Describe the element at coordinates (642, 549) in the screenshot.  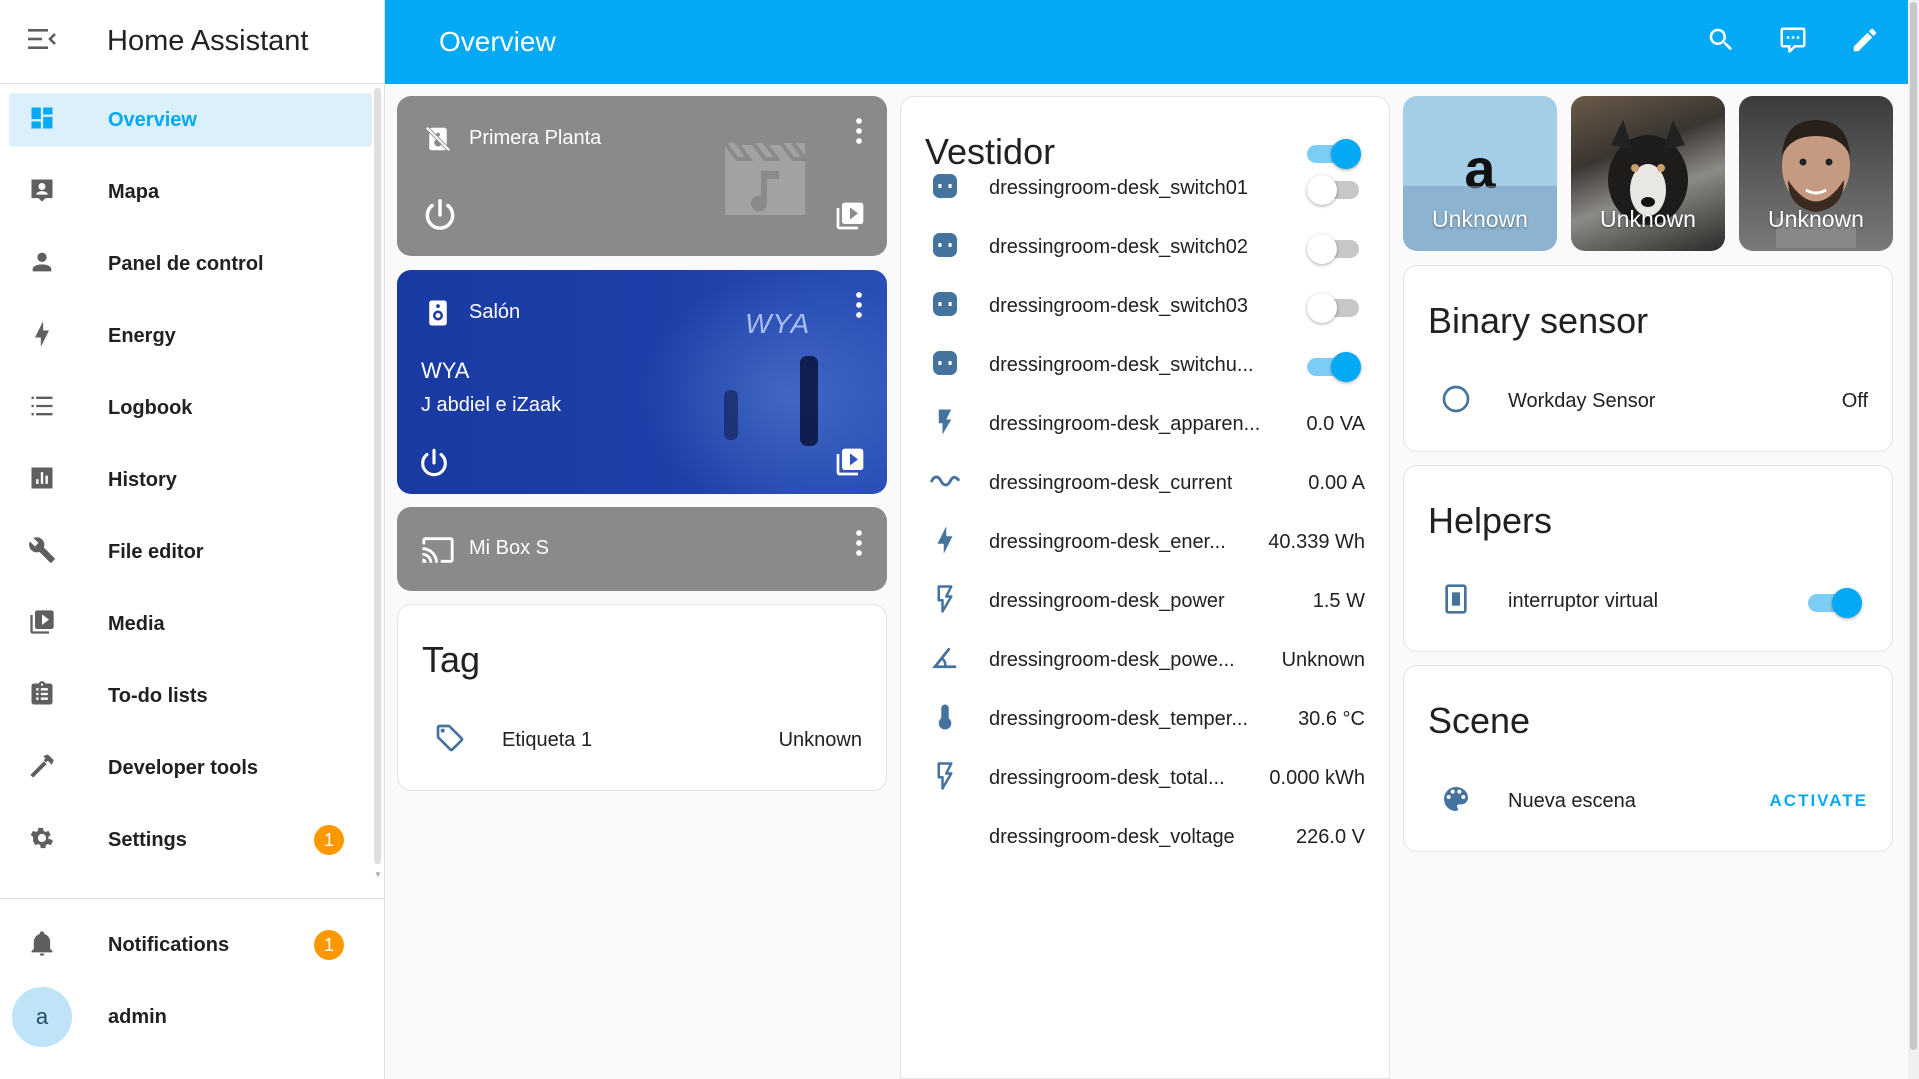
I see `media-card-mi-box-s: Mi Box S` at that location.